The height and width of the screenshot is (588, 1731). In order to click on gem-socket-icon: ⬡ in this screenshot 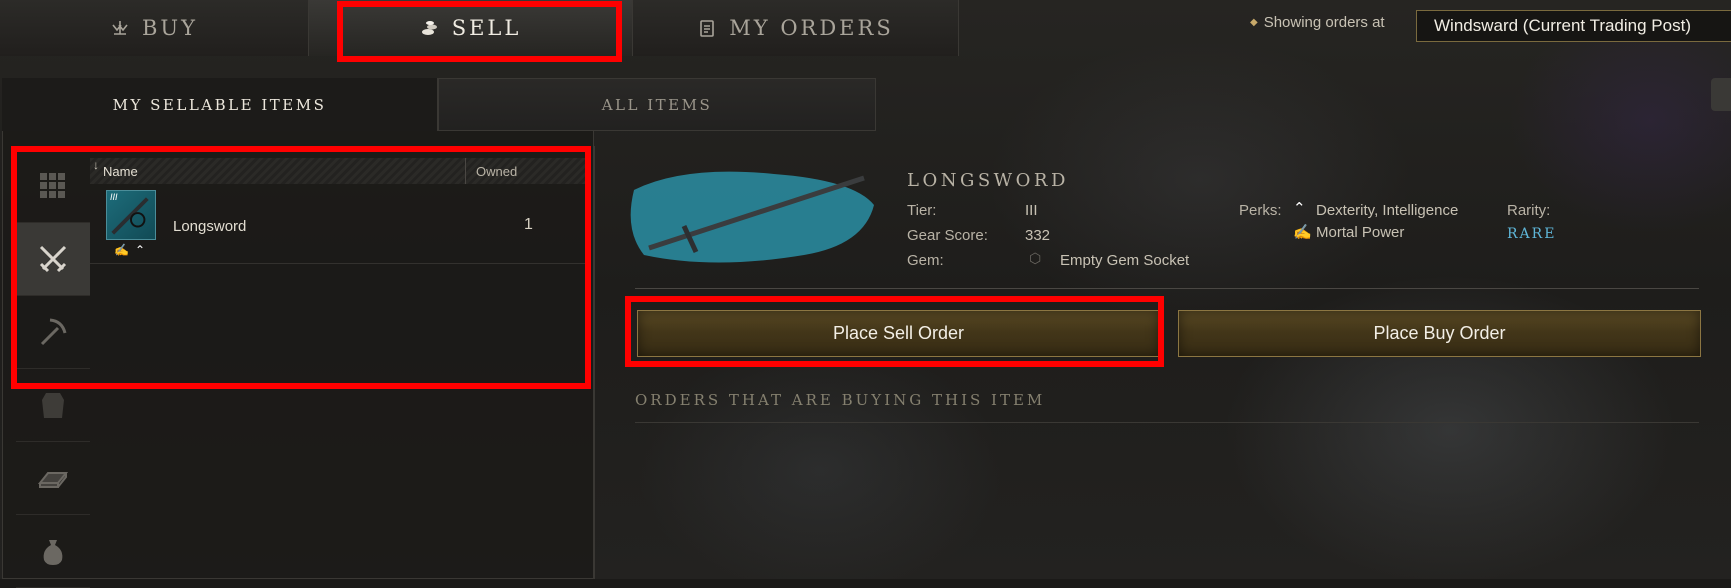, I will do `click(1035, 258)`.